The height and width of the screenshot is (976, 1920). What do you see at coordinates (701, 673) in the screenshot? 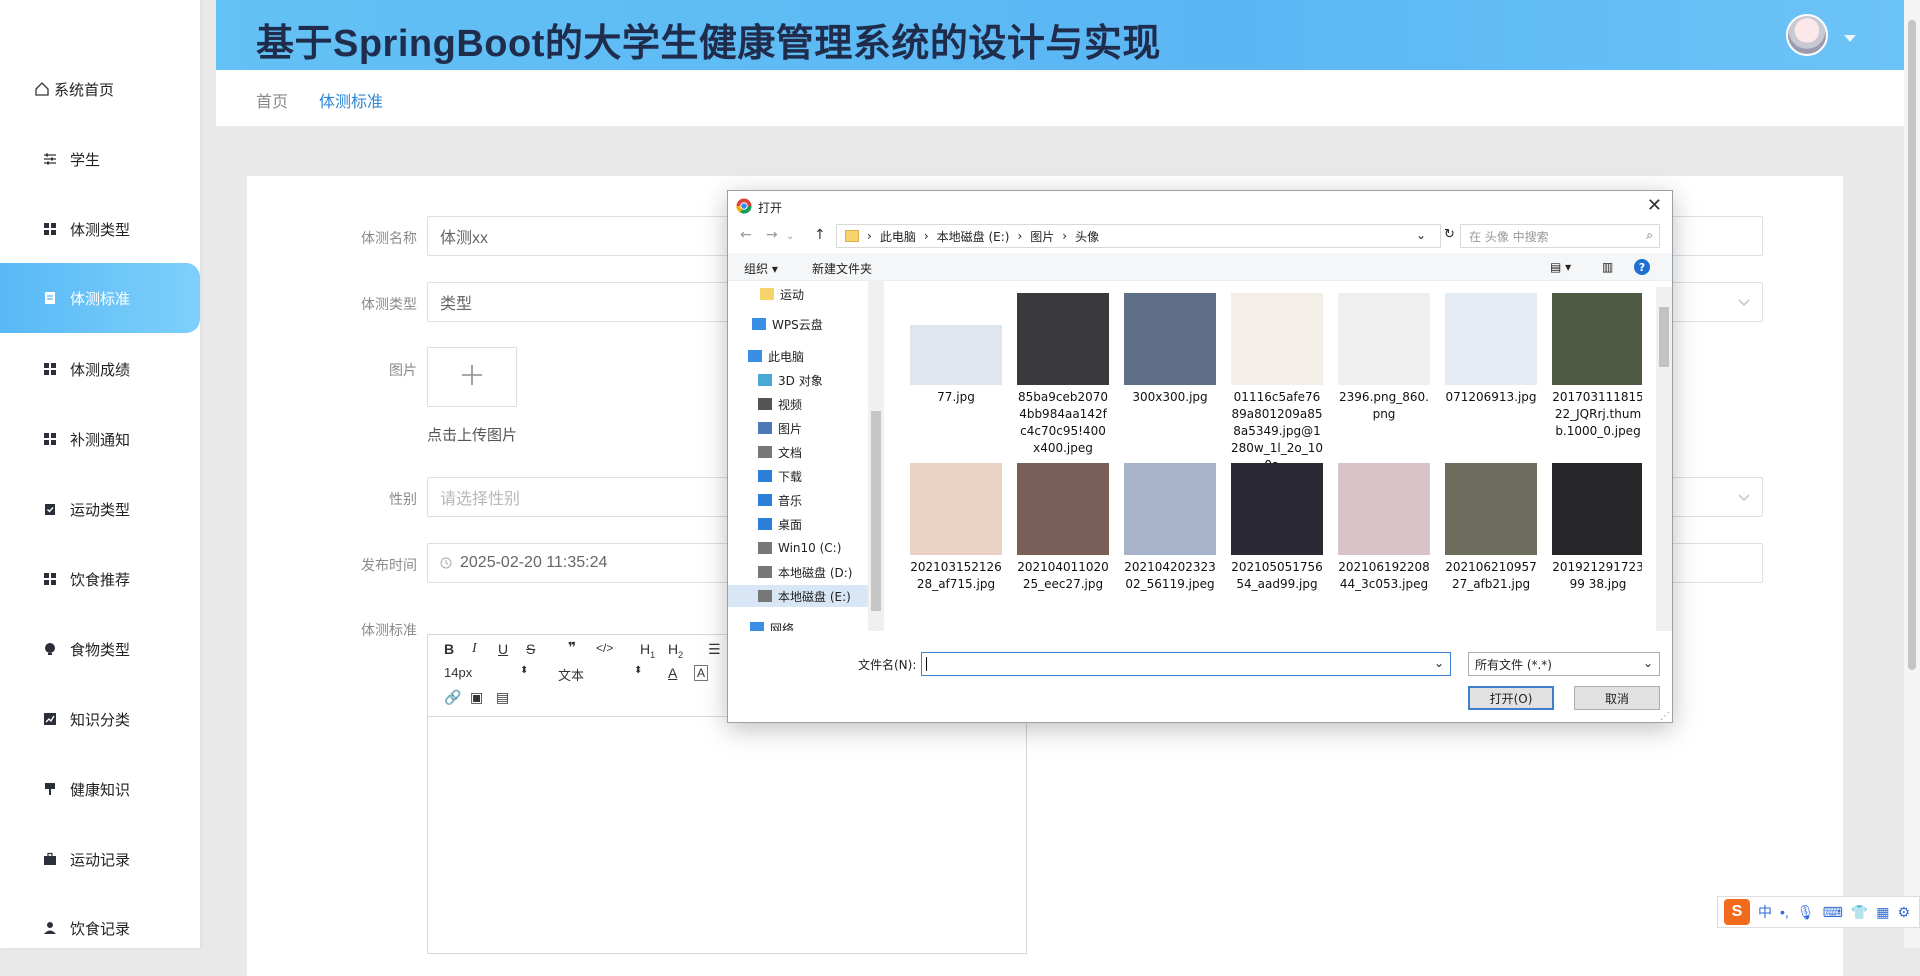
I see `background-color-icon: A` at bounding box center [701, 673].